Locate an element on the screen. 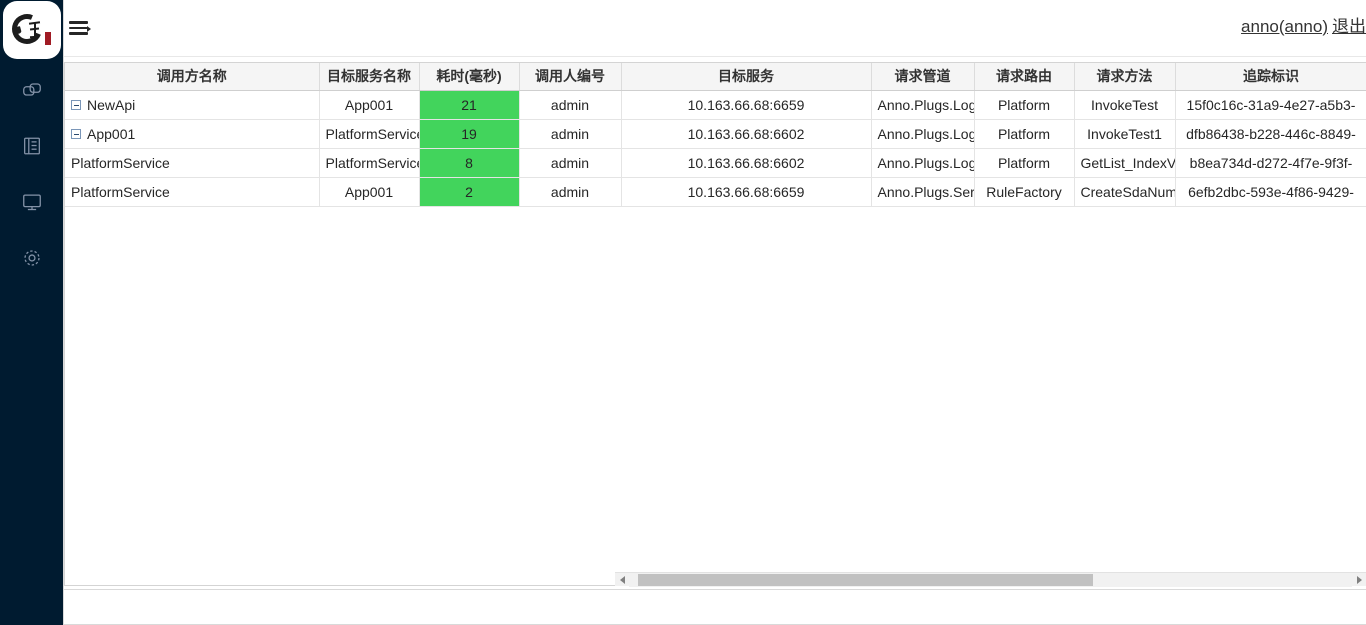 The image size is (1366, 625). column-header-duration: 耗时(毫秒) is located at coordinates (469, 77).